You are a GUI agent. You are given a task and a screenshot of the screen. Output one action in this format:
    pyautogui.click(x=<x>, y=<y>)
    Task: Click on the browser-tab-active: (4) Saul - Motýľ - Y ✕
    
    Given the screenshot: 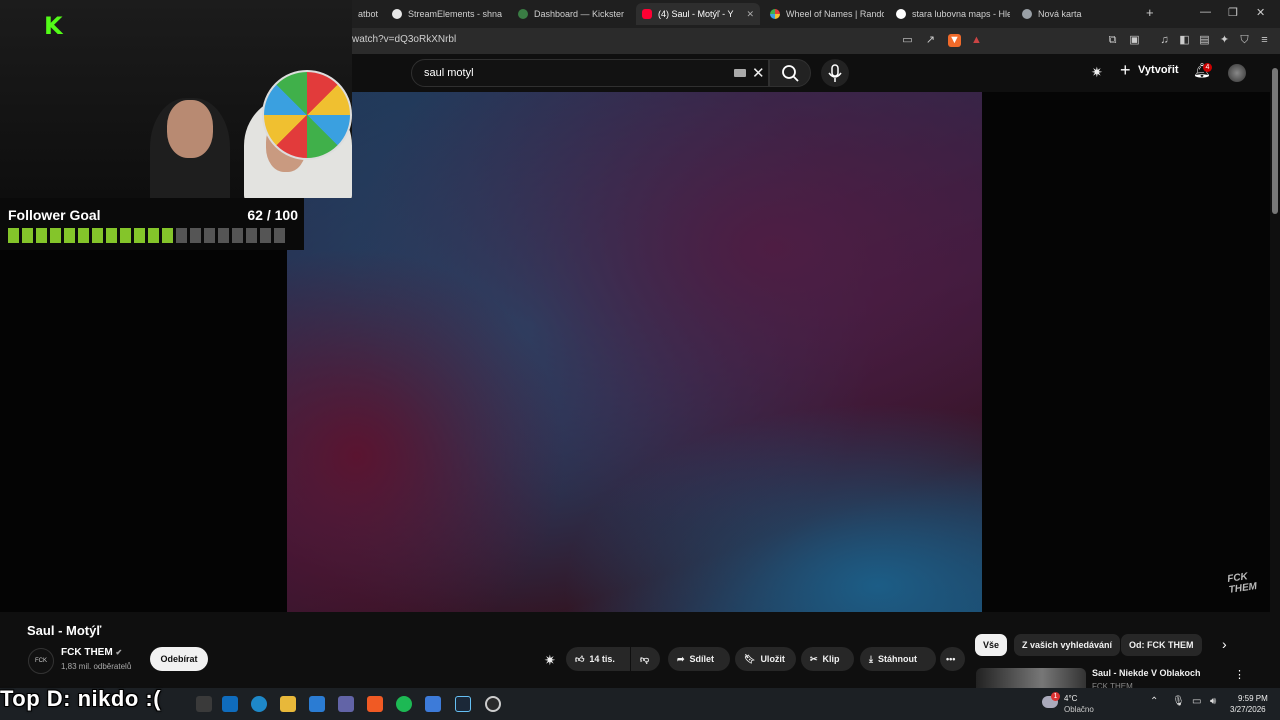 What is the action you would take?
    pyautogui.click(x=698, y=14)
    